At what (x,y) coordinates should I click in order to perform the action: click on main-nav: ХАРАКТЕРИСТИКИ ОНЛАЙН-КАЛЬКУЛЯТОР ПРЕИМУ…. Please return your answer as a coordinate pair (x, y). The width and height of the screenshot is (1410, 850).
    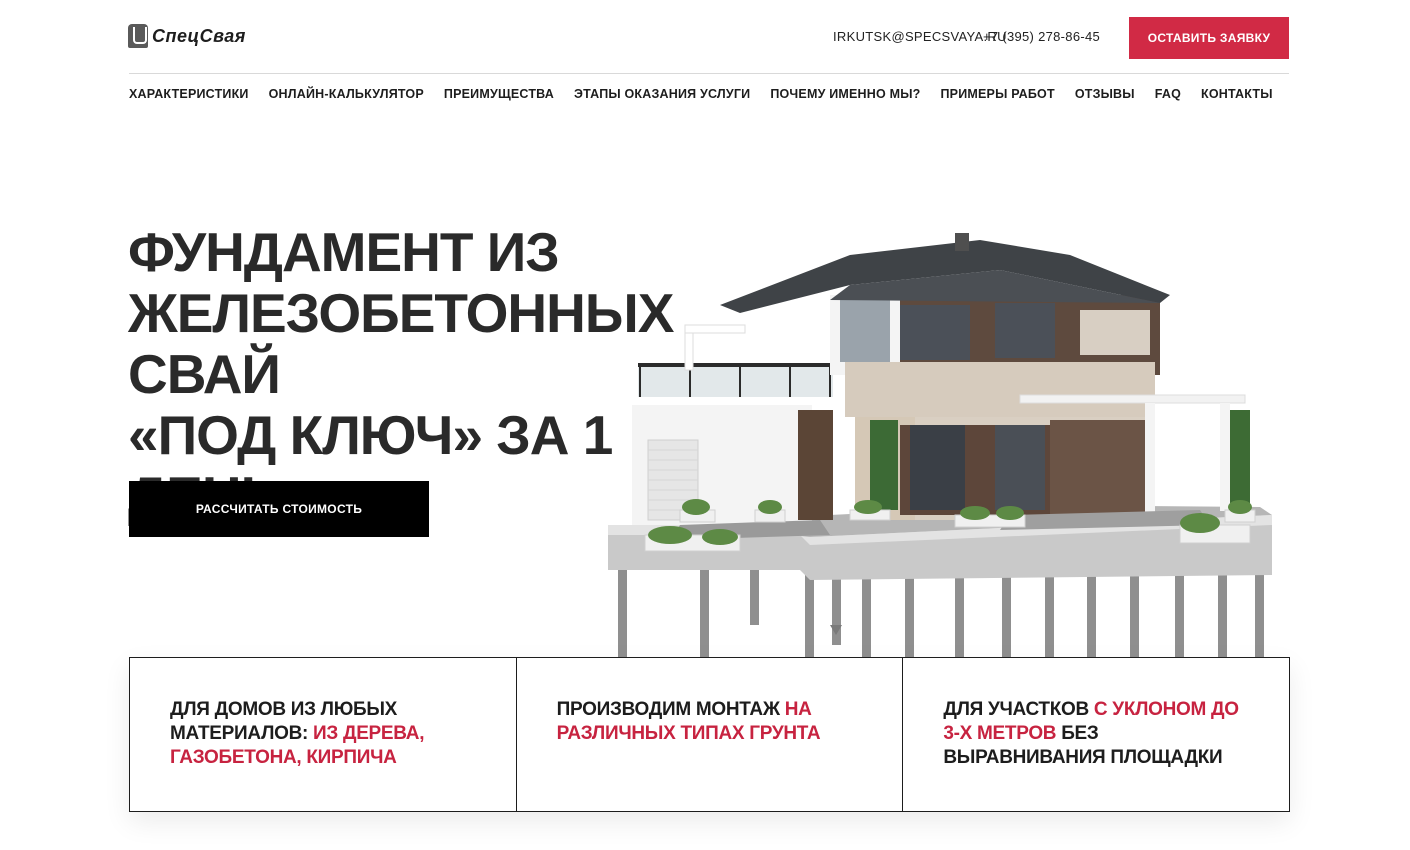
    Looking at the image, I should click on (711, 94).